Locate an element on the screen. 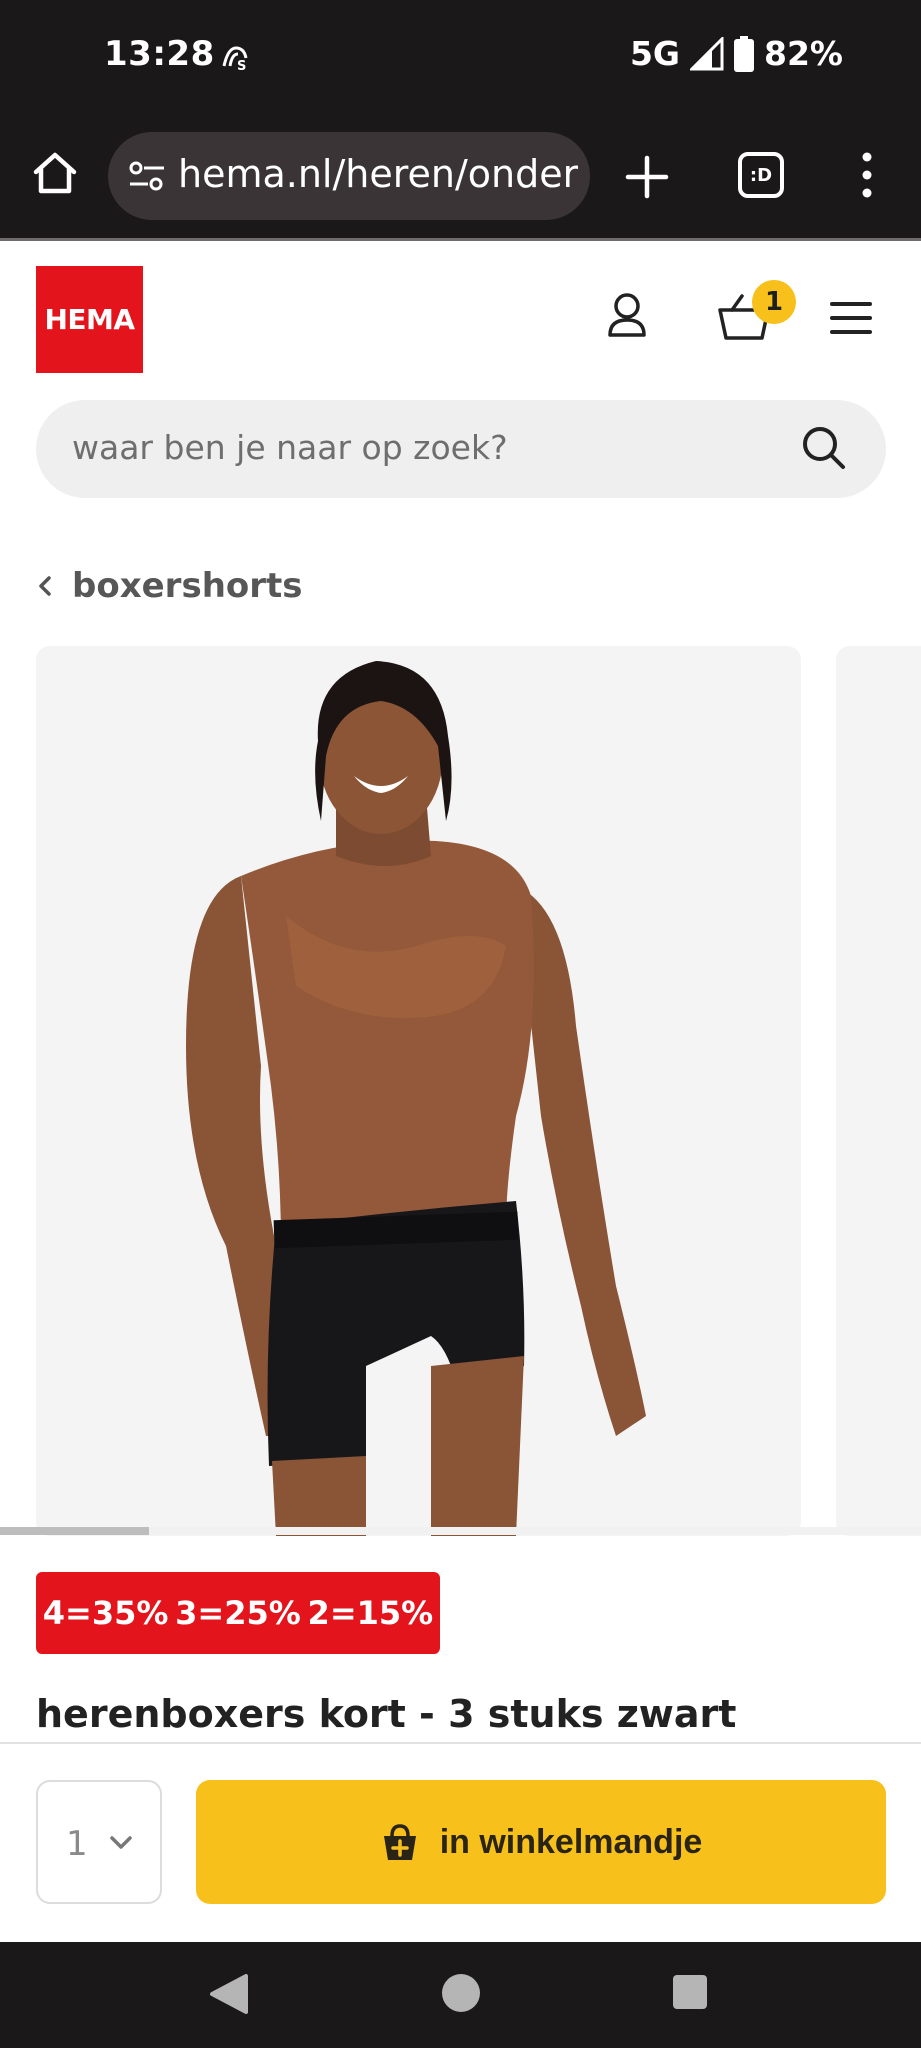  chevron-down-icon is located at coordinates (121, 1842).